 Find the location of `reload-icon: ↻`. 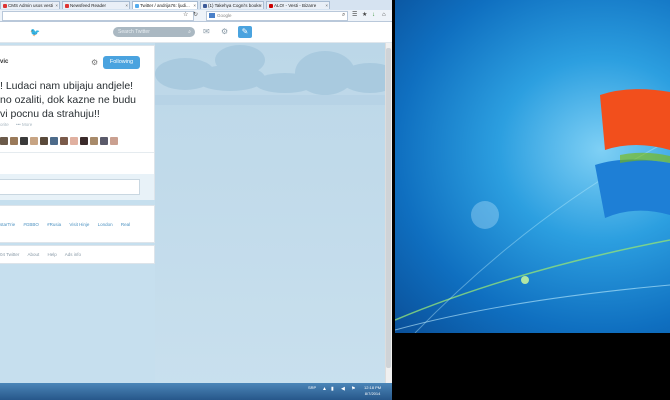

reload-icon: ↻ is located at coordinates (195, 15).